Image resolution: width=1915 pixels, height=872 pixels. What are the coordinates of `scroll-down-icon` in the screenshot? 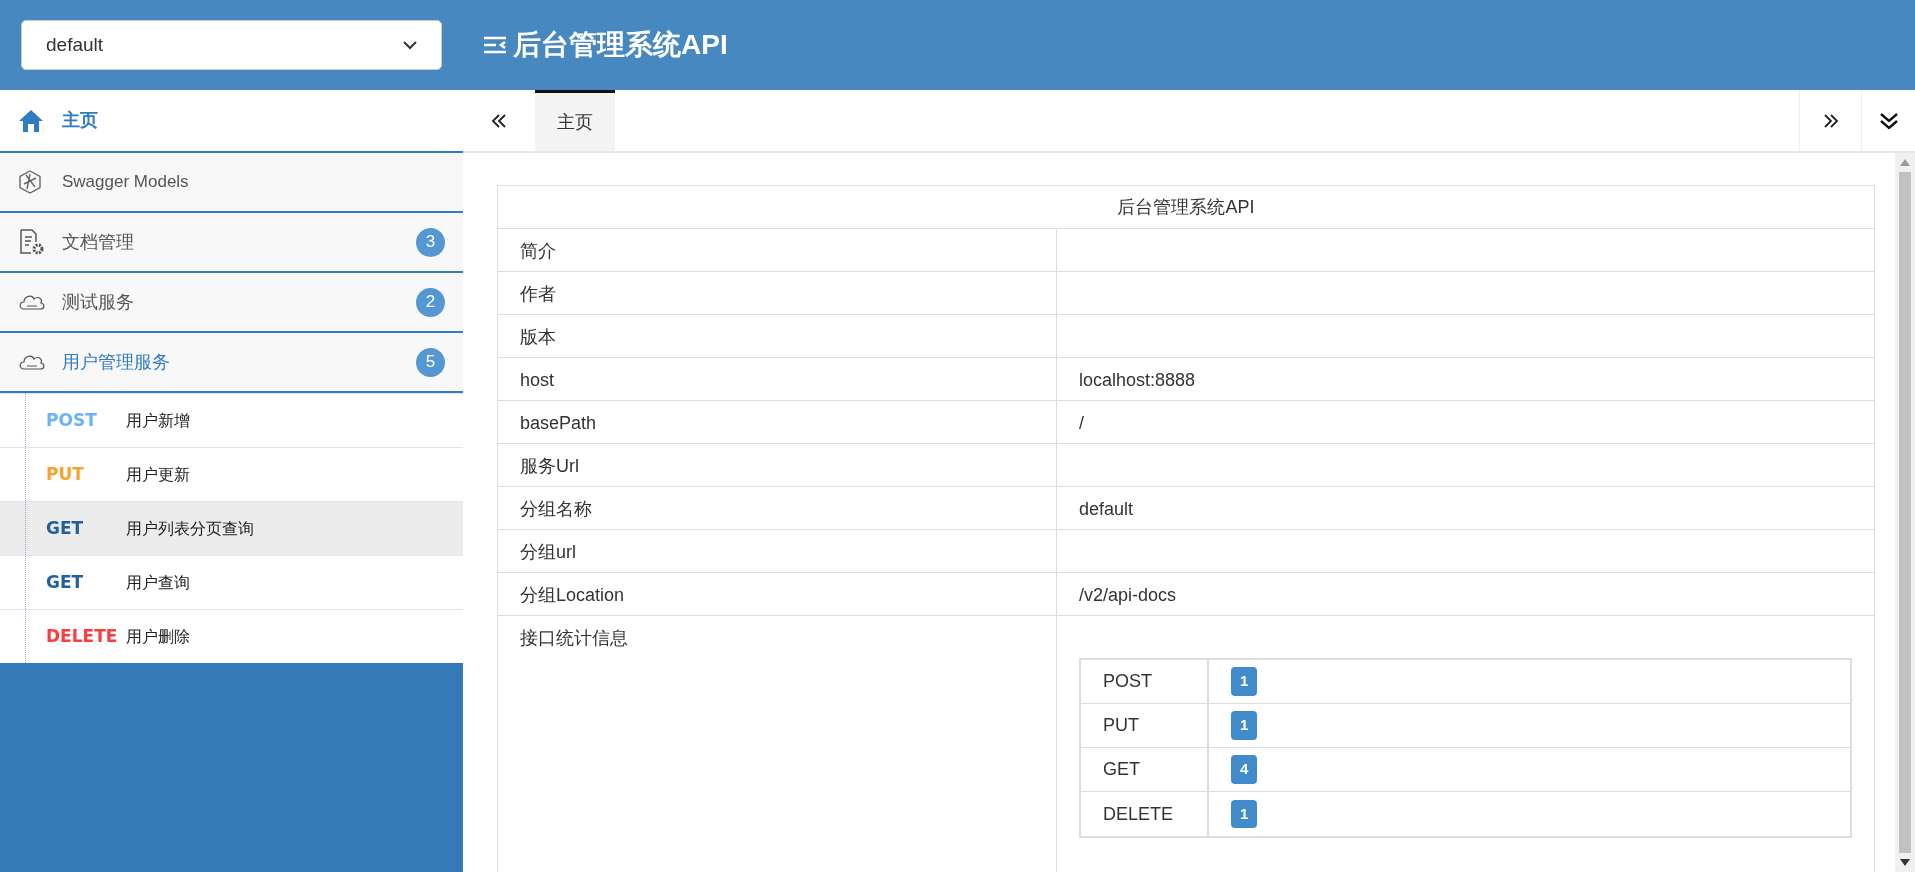 It's located at (1905, 862).